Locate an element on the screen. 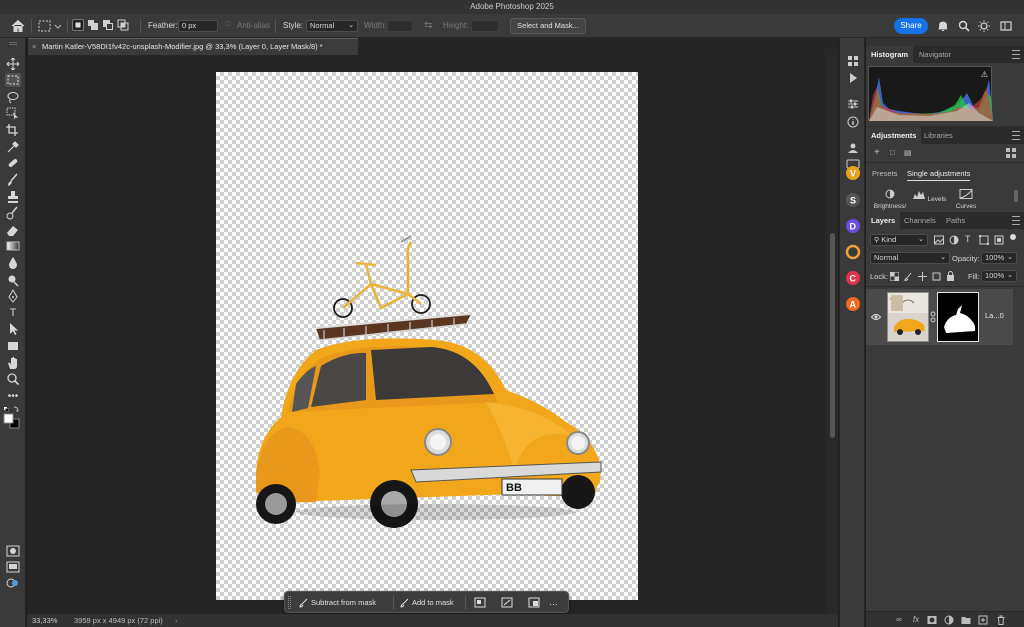 The image size is (1024, 627). eyedropper-tool-icon is located at coordinates (13, 147).